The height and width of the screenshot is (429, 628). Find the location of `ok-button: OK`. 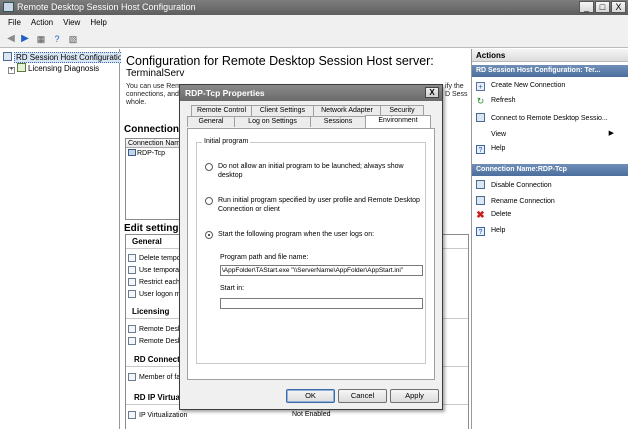

ok-button: OK is located at coordinates (310, 396).